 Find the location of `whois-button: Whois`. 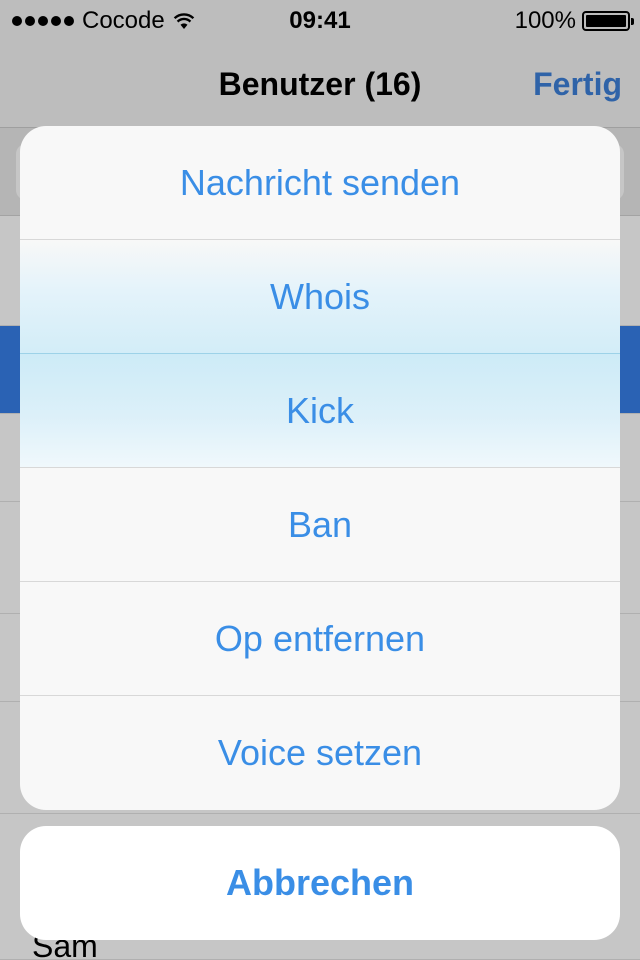

whois-button: Whois is located at coordinates (320, 297).